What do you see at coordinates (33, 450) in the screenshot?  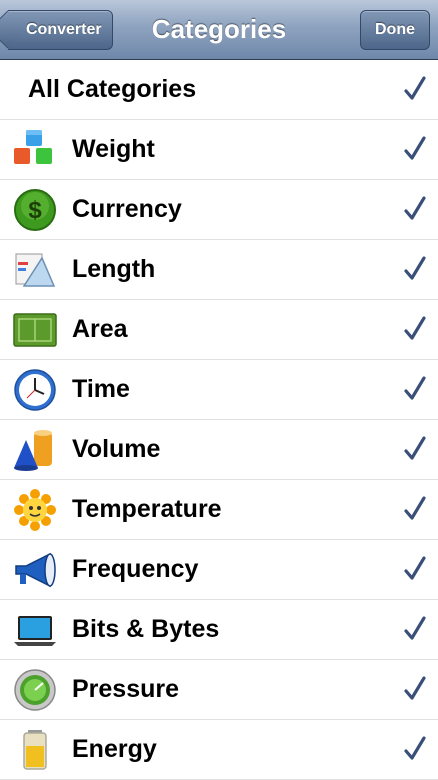 I see `cone-cylinder-icon` at bounding box center [33, 450].